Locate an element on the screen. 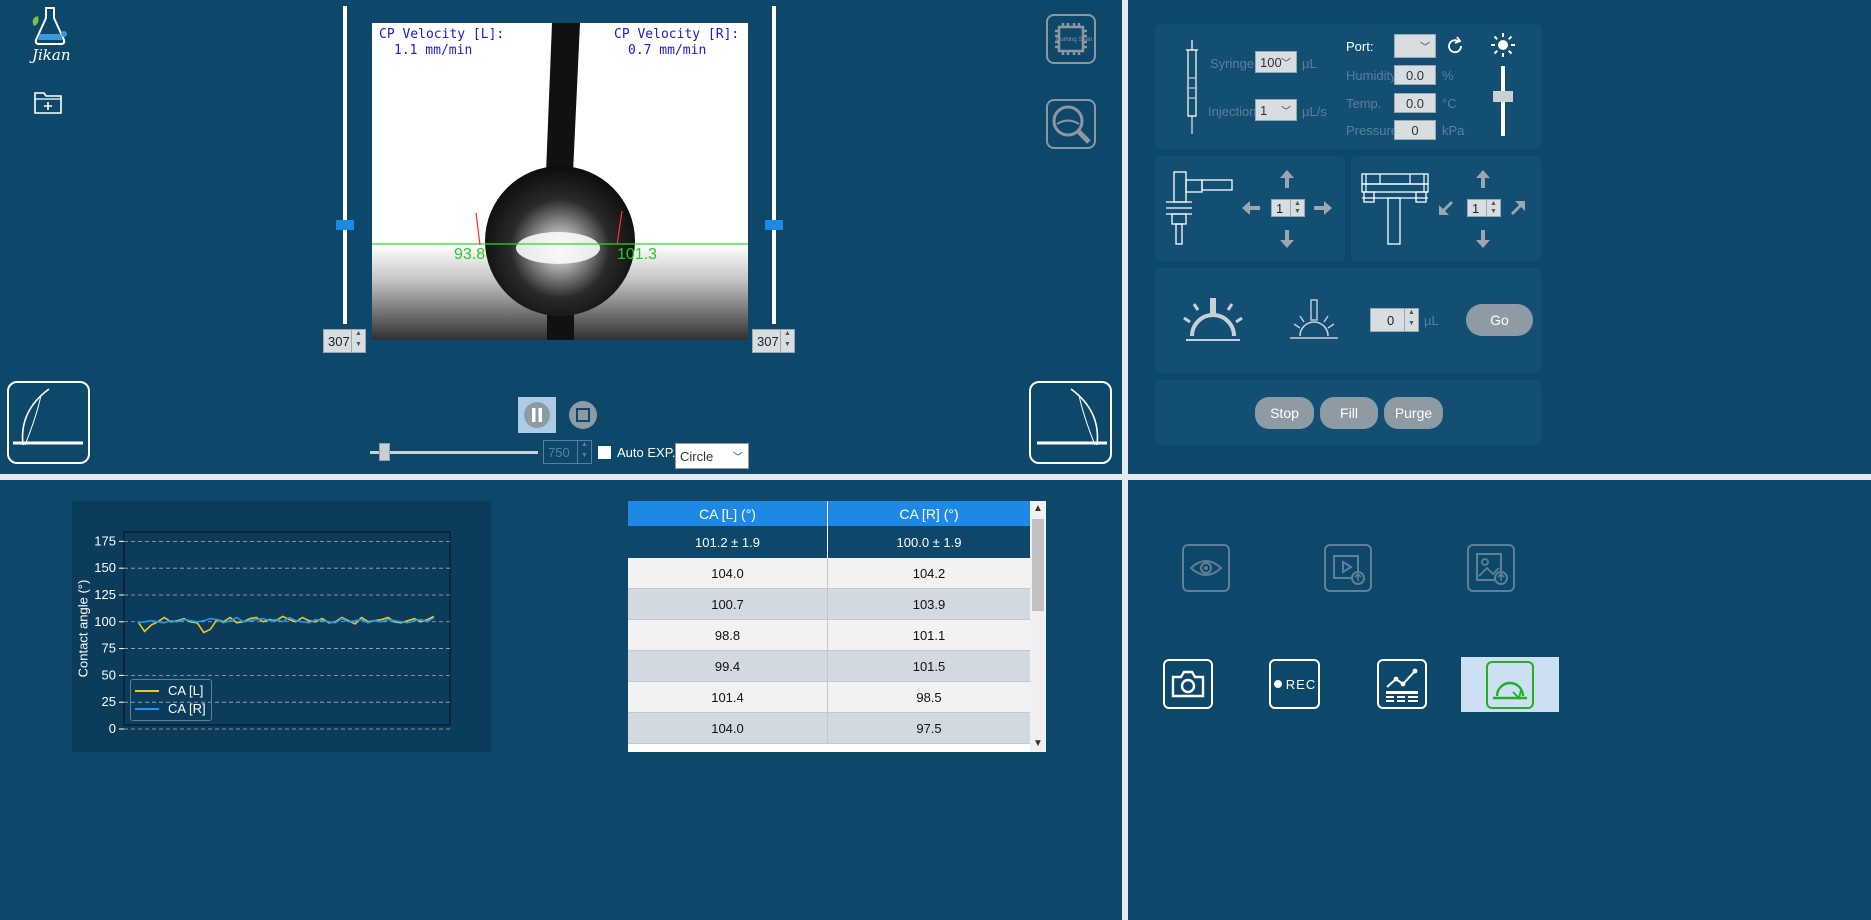 The height and width of the screenshot is (920, 1871). exposure-slider-handle is located at coordinates (384, 452).